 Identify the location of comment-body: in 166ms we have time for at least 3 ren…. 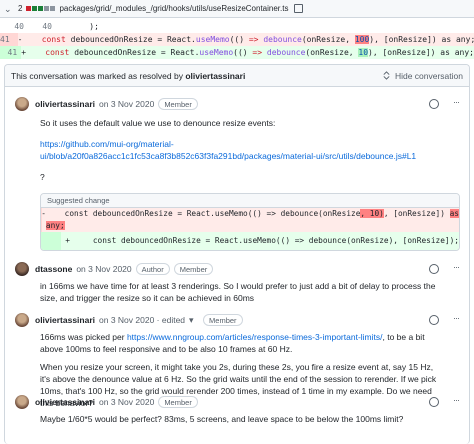
(238, 292).